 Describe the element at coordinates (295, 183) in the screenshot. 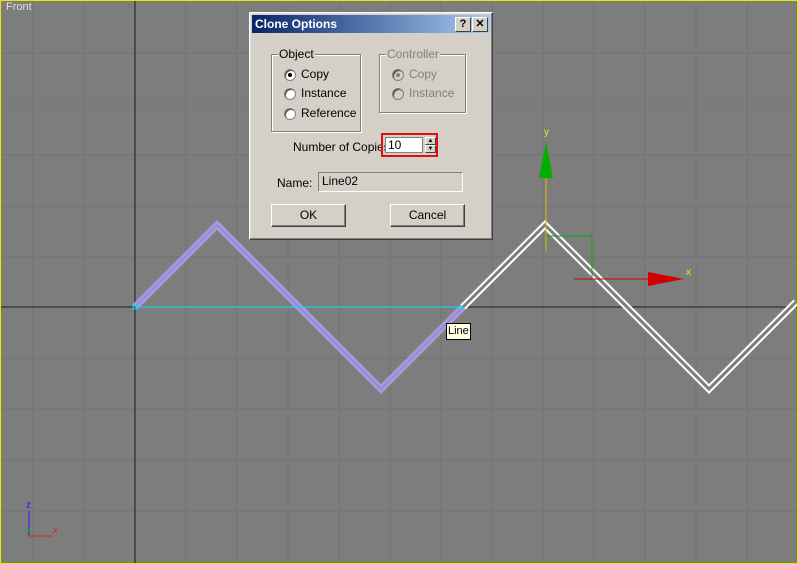

I see `name-label: Name:` at that location.